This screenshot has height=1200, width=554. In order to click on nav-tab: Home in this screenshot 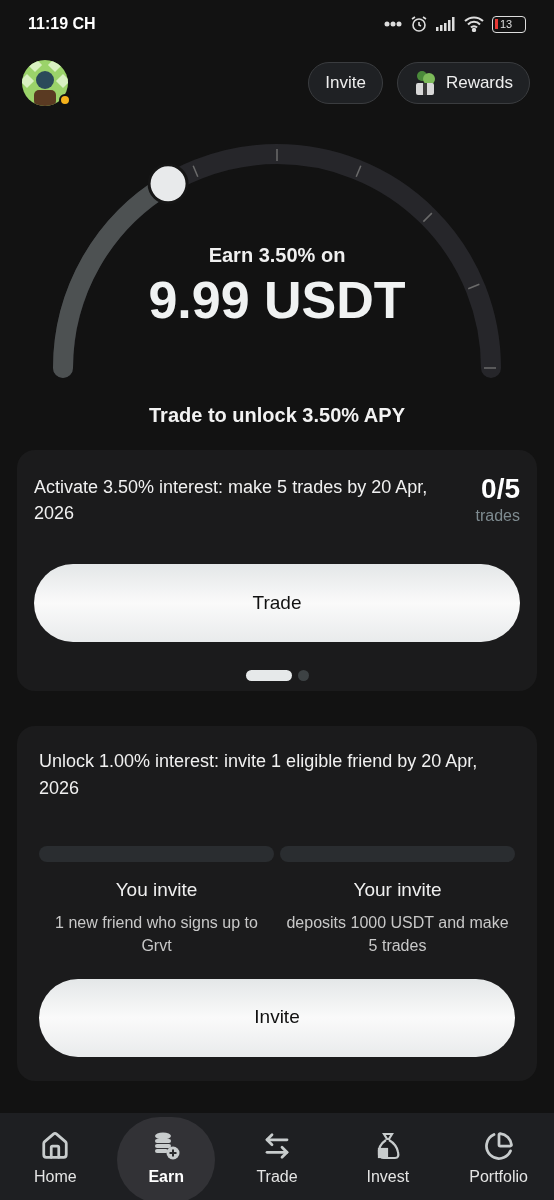, I will do `click(55, 1158)`.